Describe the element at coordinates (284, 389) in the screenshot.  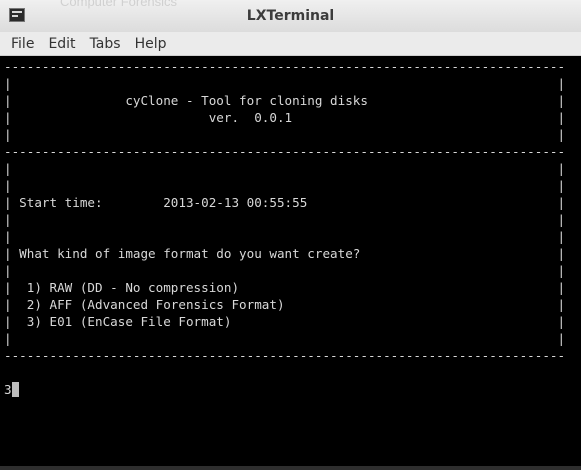
I see `prompt-input-line: 3` at that location.